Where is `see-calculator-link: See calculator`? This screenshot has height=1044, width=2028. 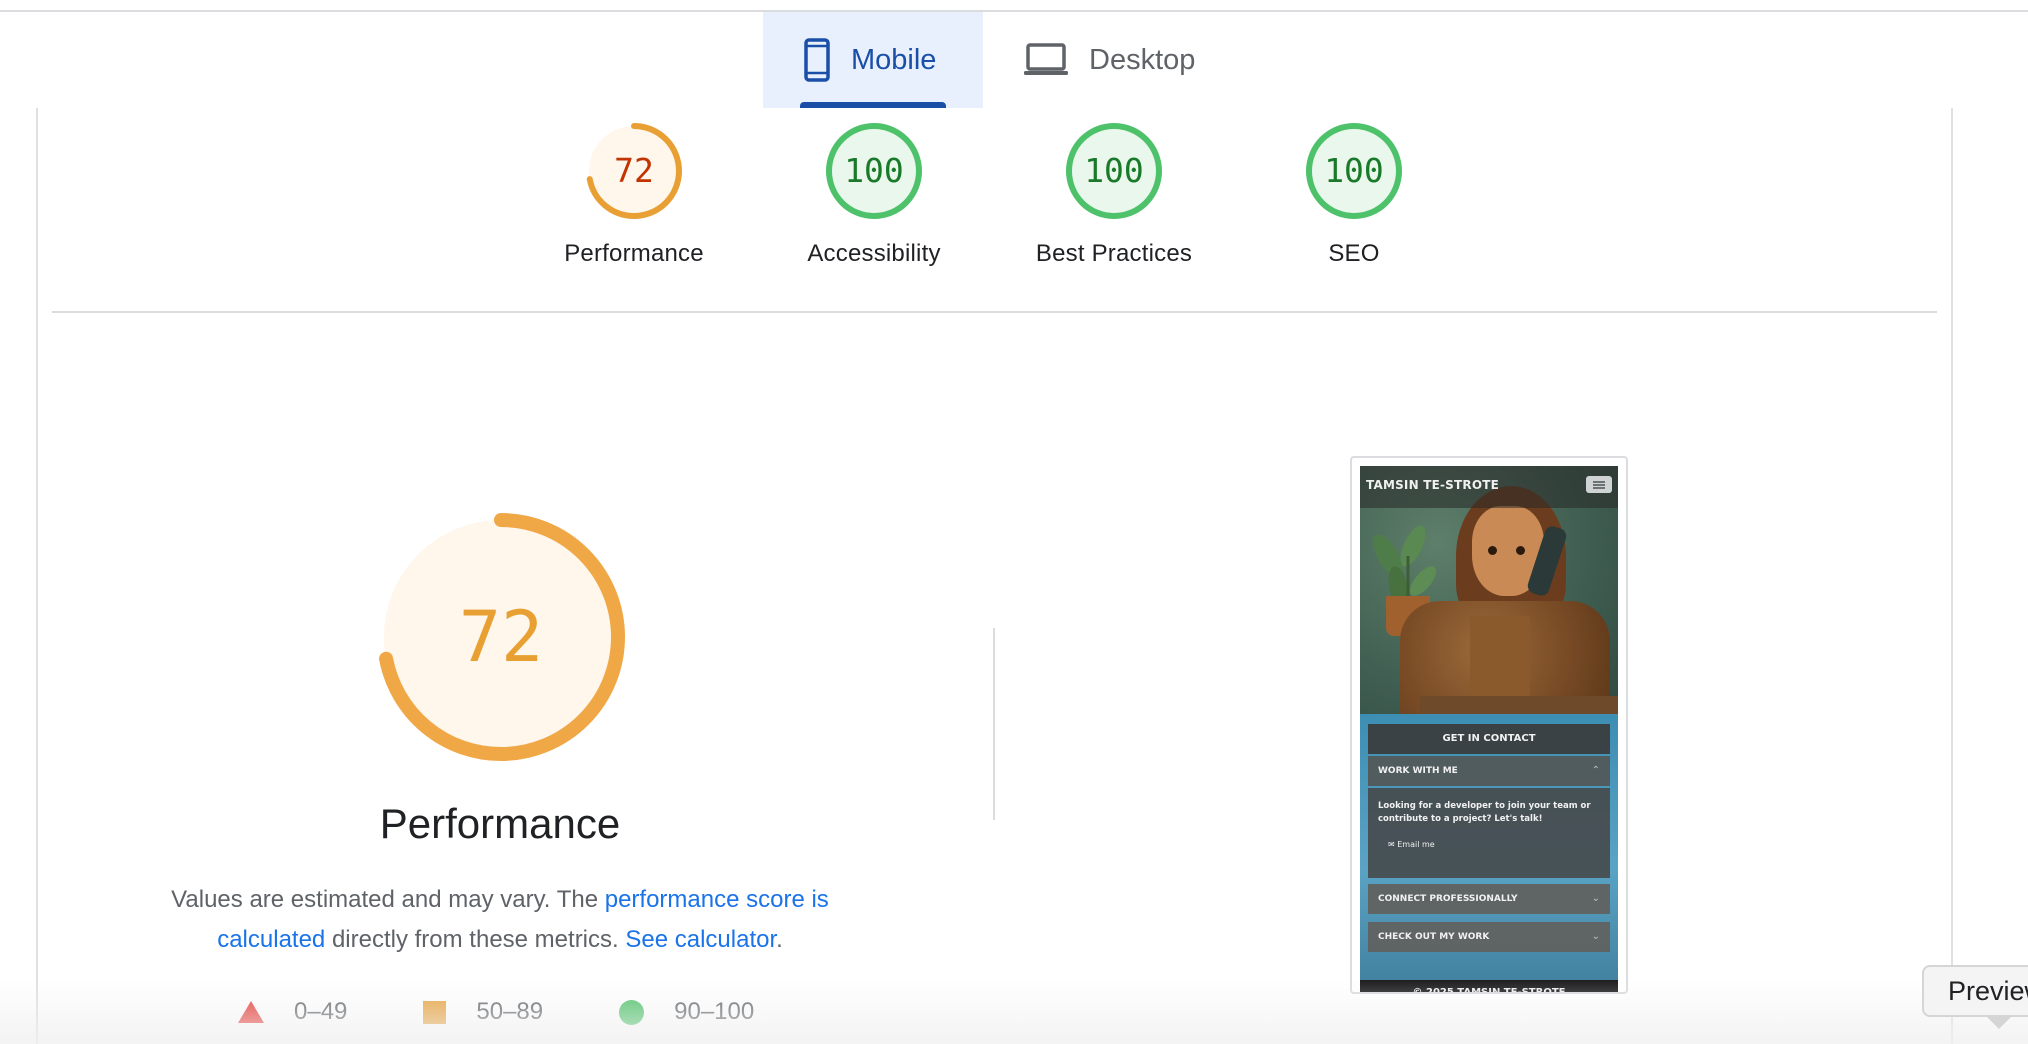 see-calculator-link: See calculator is located at coordinates (700, 939).